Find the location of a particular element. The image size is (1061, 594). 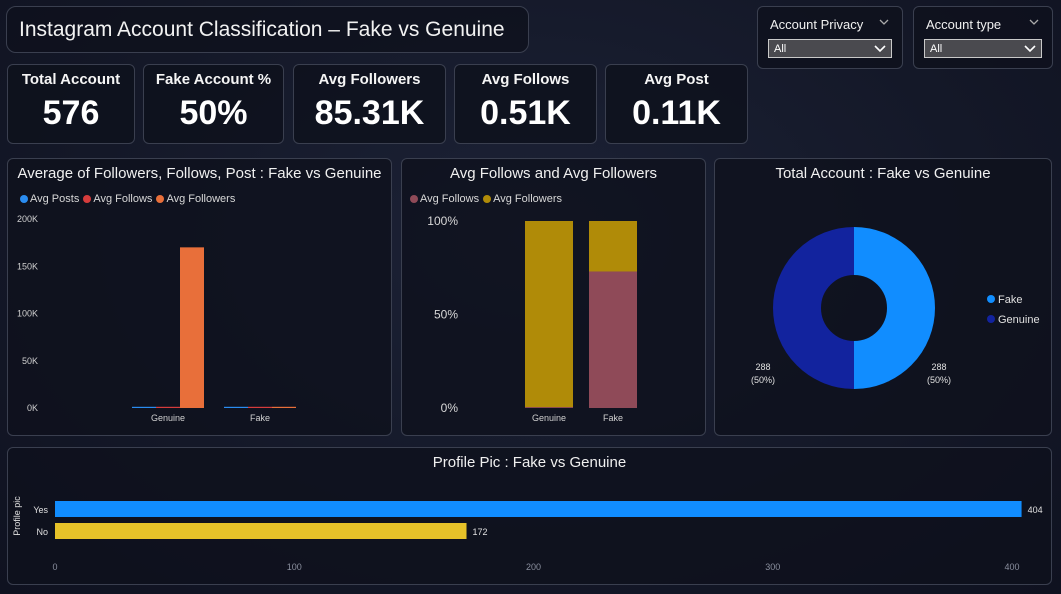

legend-label: Fake is located at coordinates (1010, 300).